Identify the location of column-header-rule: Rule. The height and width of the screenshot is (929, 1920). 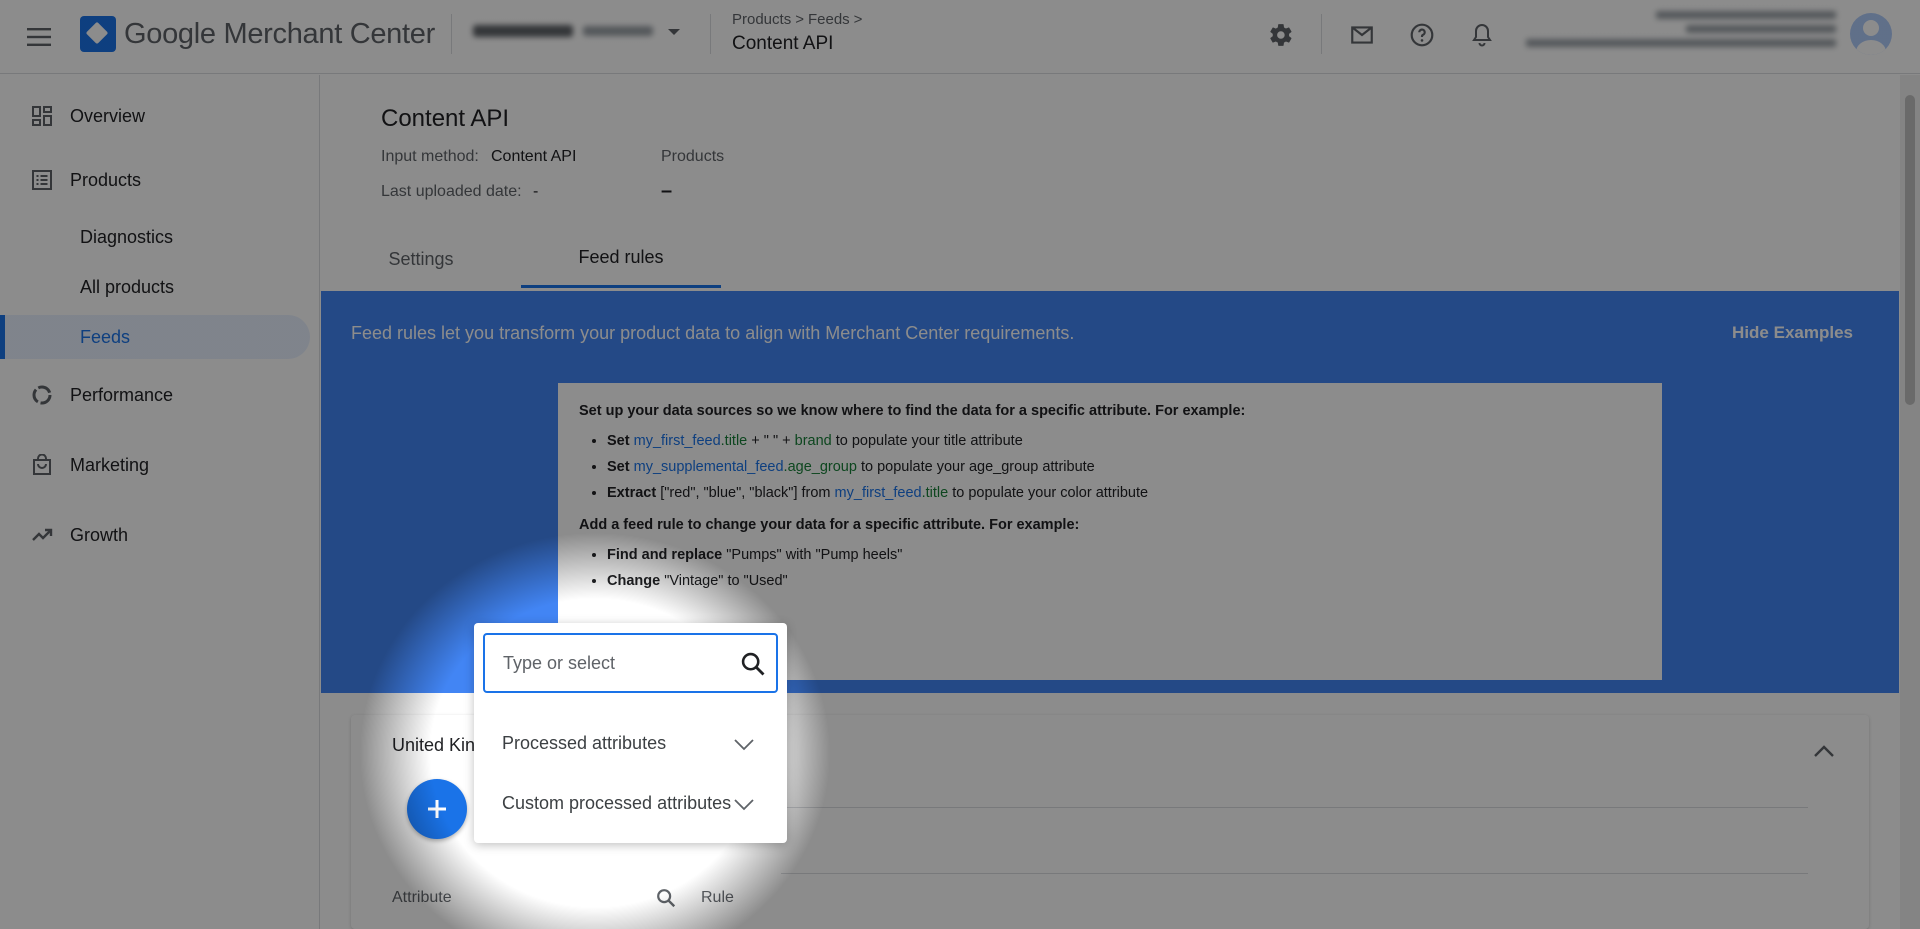
(717, 897).